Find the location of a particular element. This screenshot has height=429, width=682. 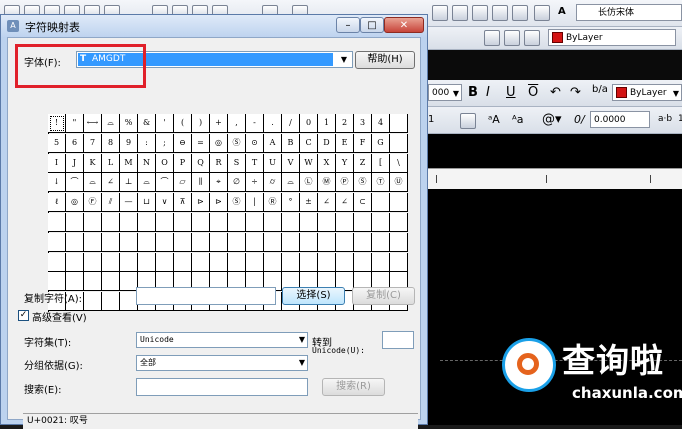

char-cell: 7 is located at coordinates (93, 143).